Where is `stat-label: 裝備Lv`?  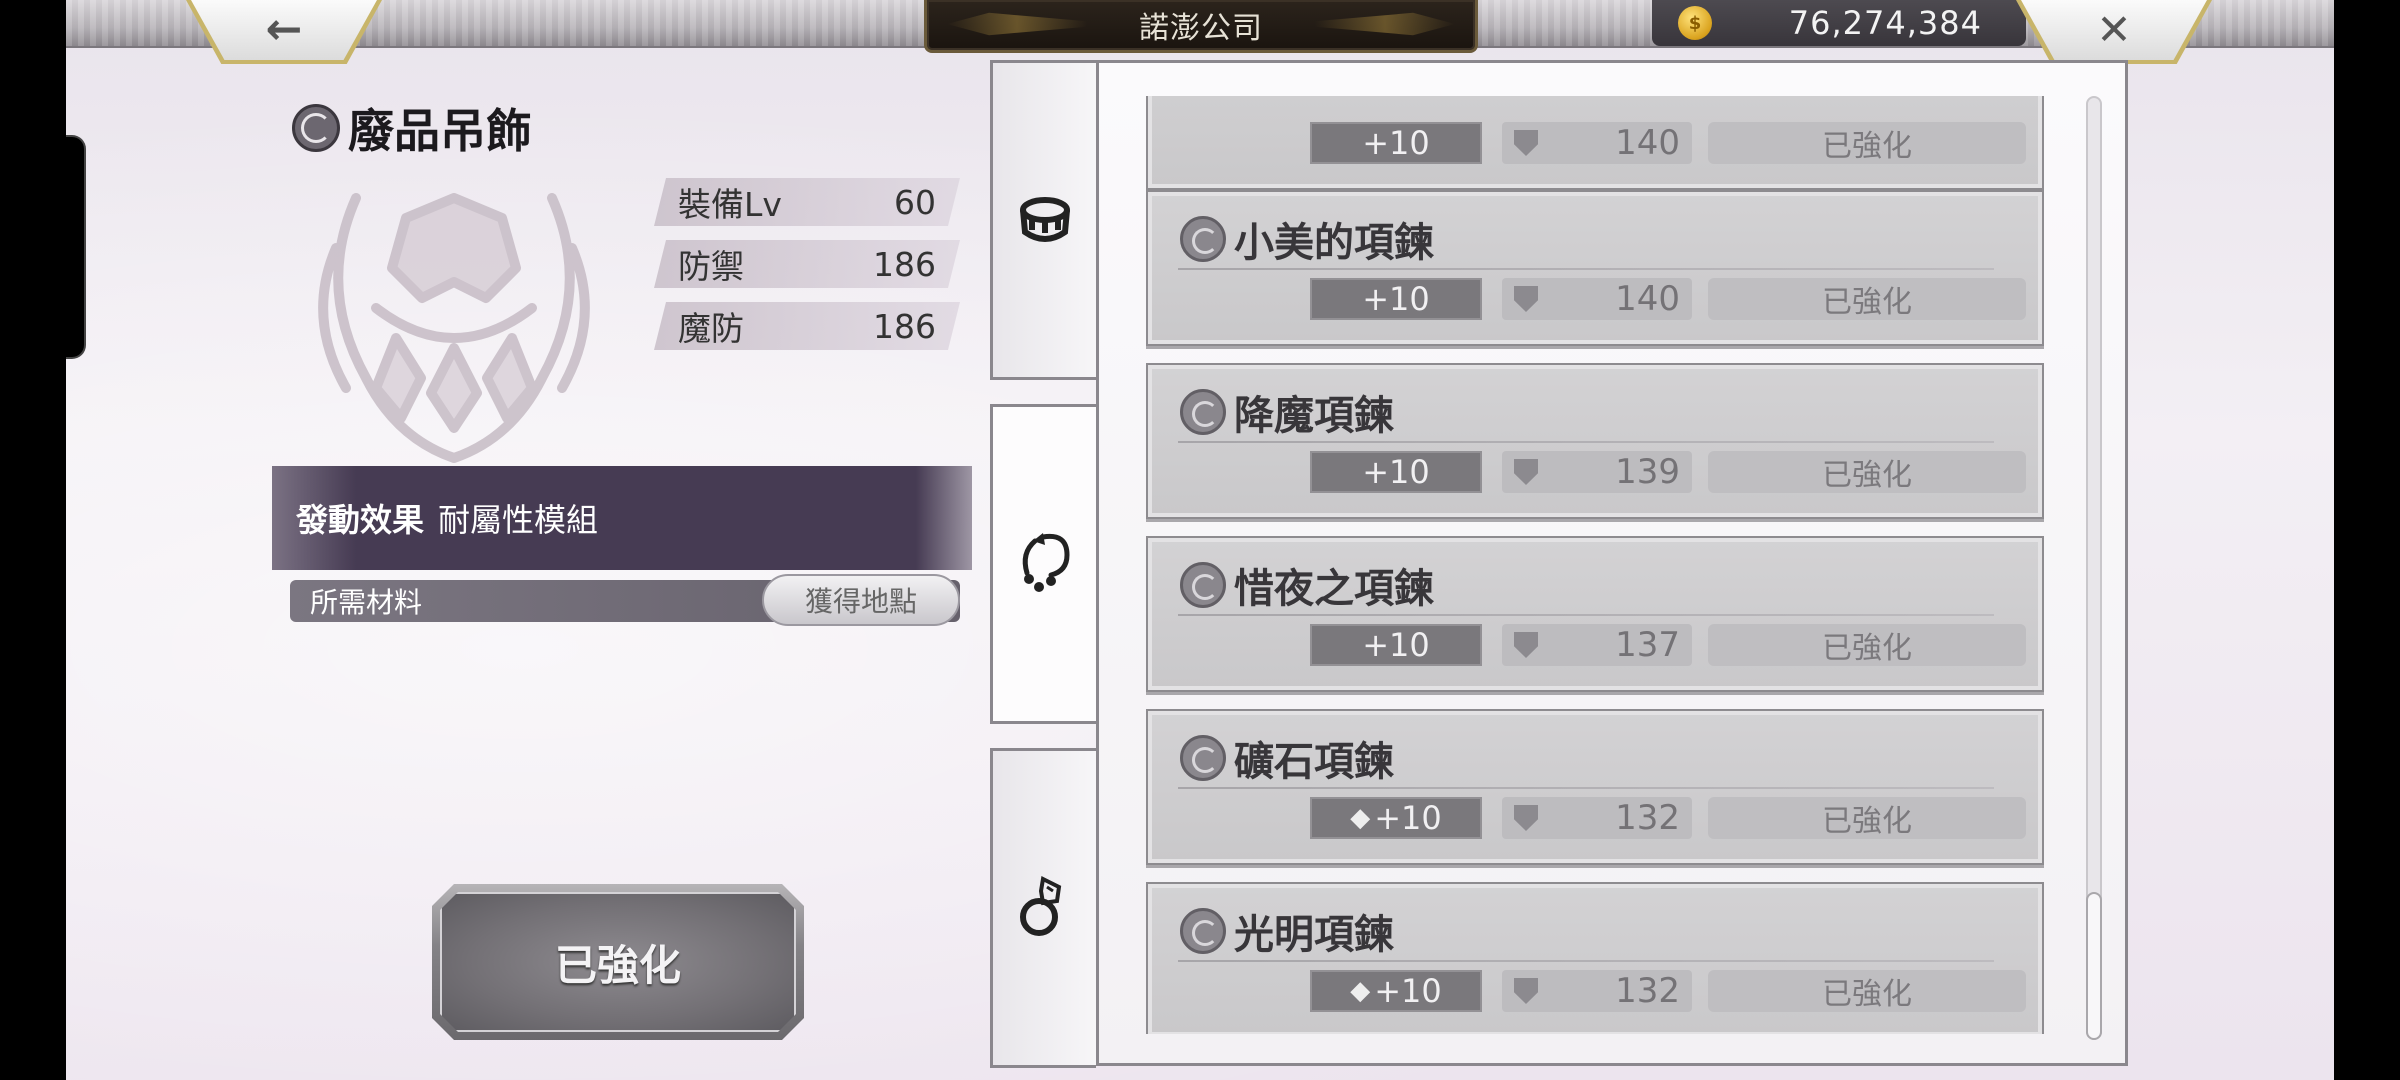
stat-label: 裝備Lv is located at coordinates (730, 204).